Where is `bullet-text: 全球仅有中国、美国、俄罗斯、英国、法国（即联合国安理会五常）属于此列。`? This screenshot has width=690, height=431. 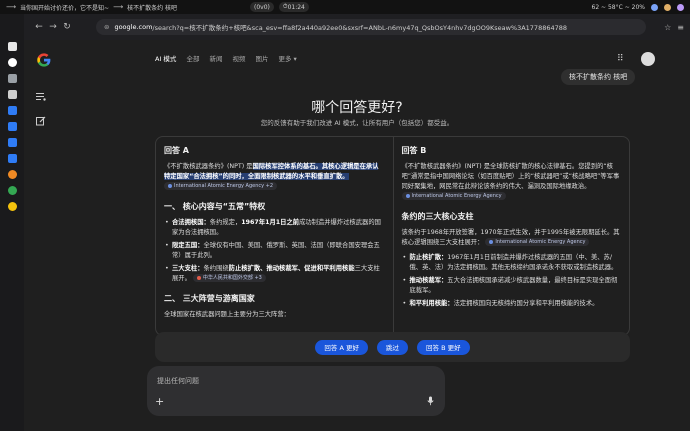 bullet-text: 全球仅有中国、美国、俄罗斯、英国、法国（即联合国安理会五常）属于此列。 is located at coordinates (276, 250).